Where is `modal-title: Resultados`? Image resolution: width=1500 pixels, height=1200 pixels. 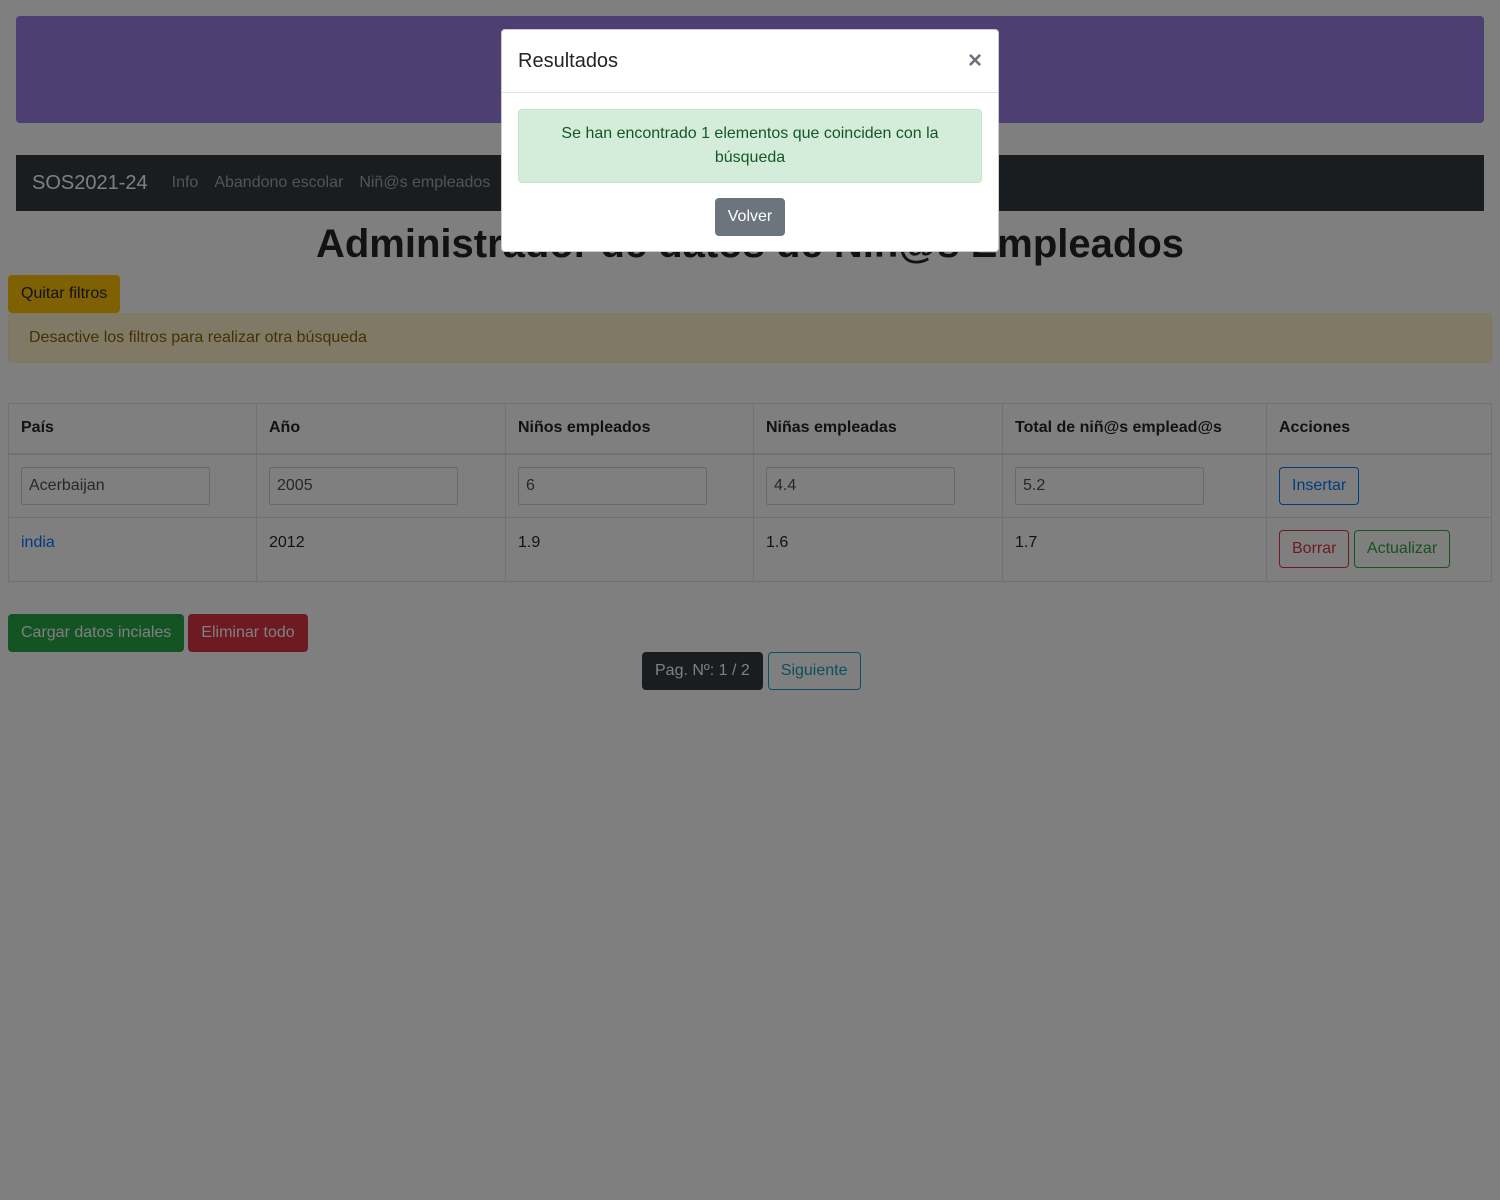 modal-title: Resultados is located at coordinates (568, 60).